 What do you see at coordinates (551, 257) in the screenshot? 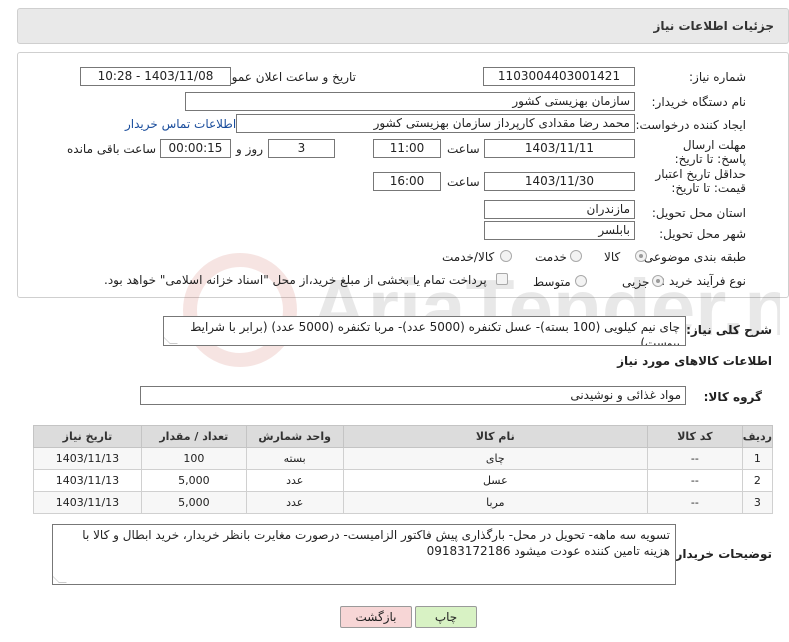
I see `category-option-service: خدمت` at bounding box center [551, 257].